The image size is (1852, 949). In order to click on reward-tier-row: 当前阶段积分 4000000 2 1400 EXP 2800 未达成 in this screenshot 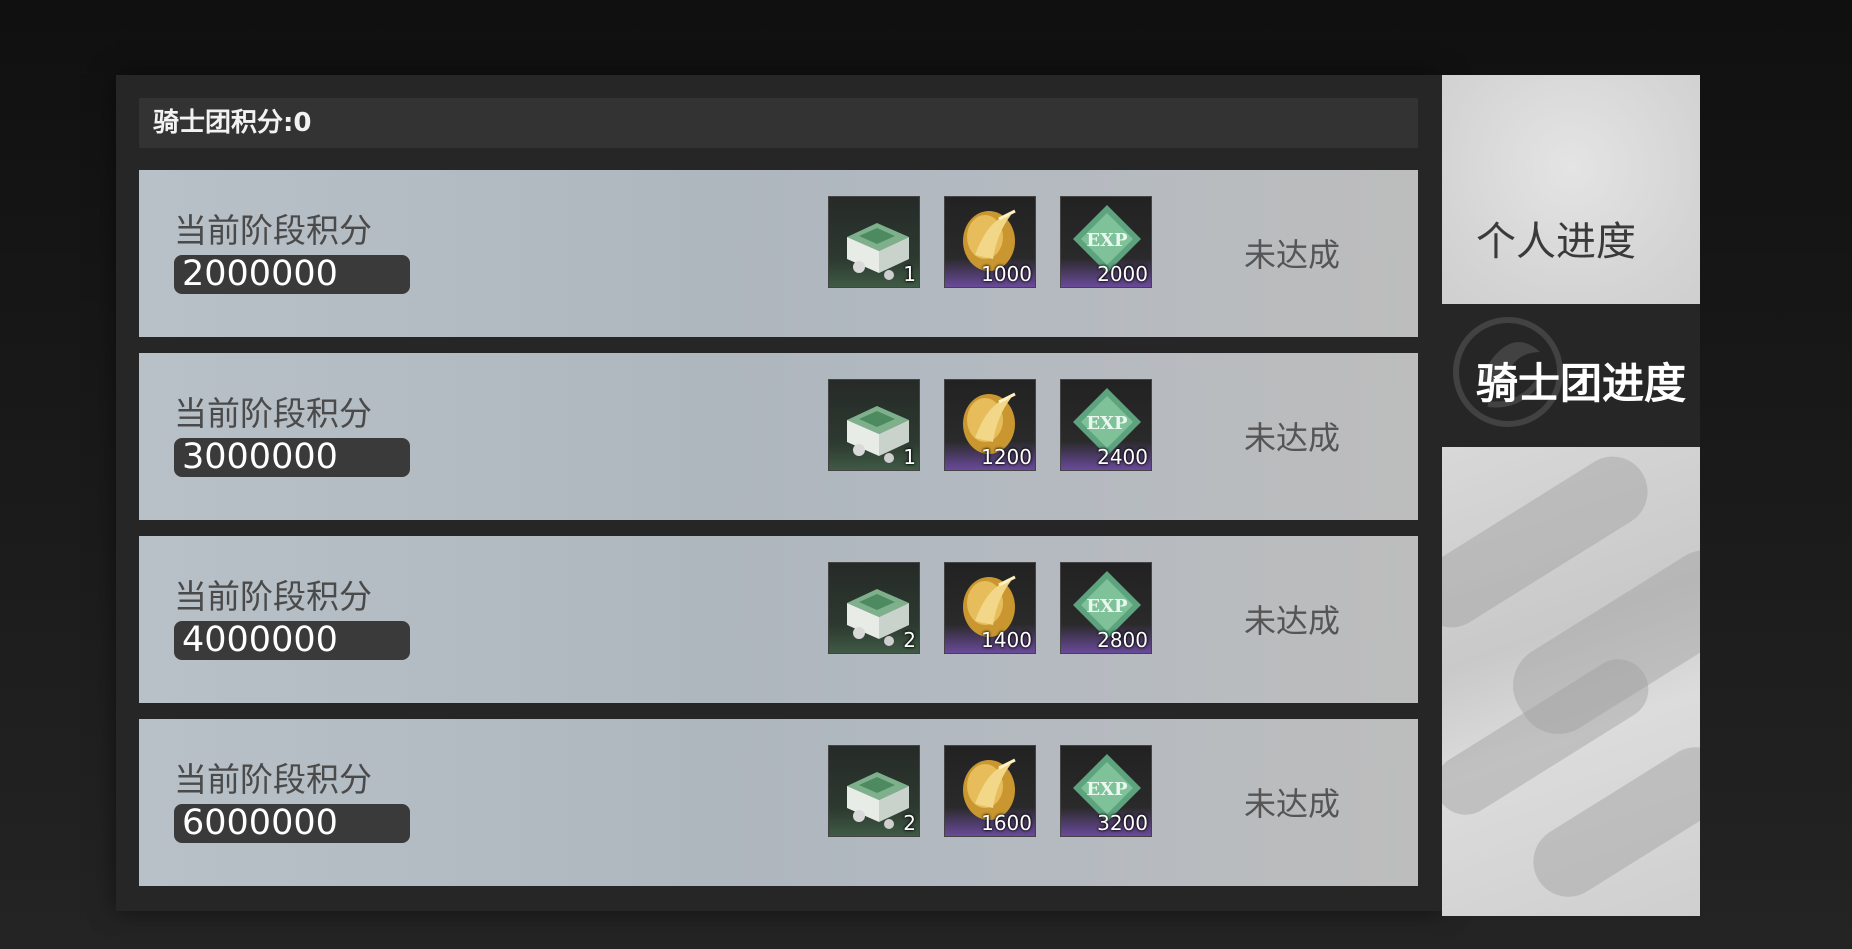, I will do `click(778, 619)`.